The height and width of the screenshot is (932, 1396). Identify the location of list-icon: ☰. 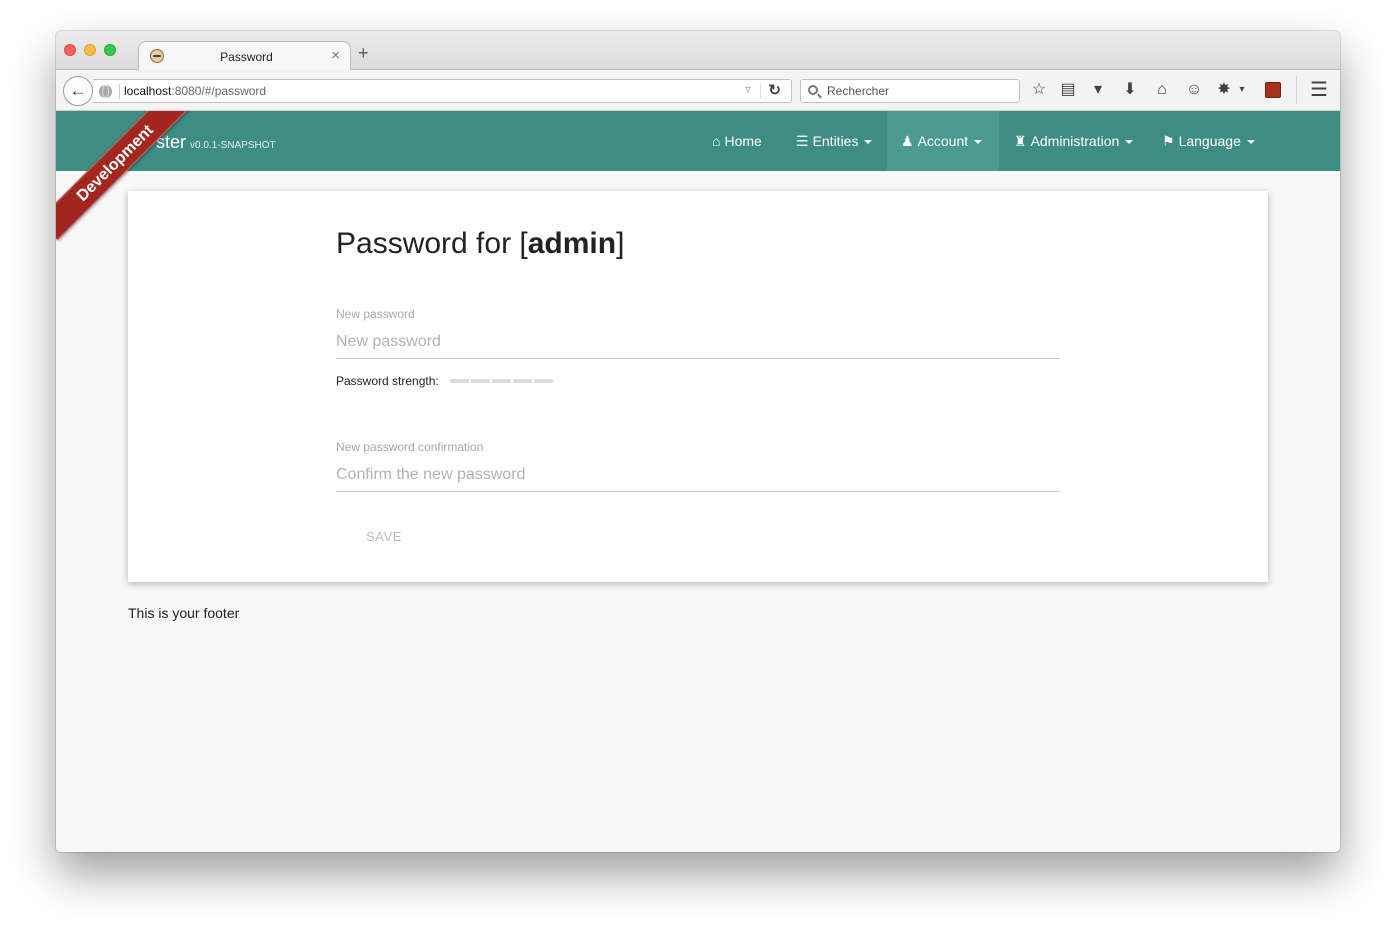
(802, 141).